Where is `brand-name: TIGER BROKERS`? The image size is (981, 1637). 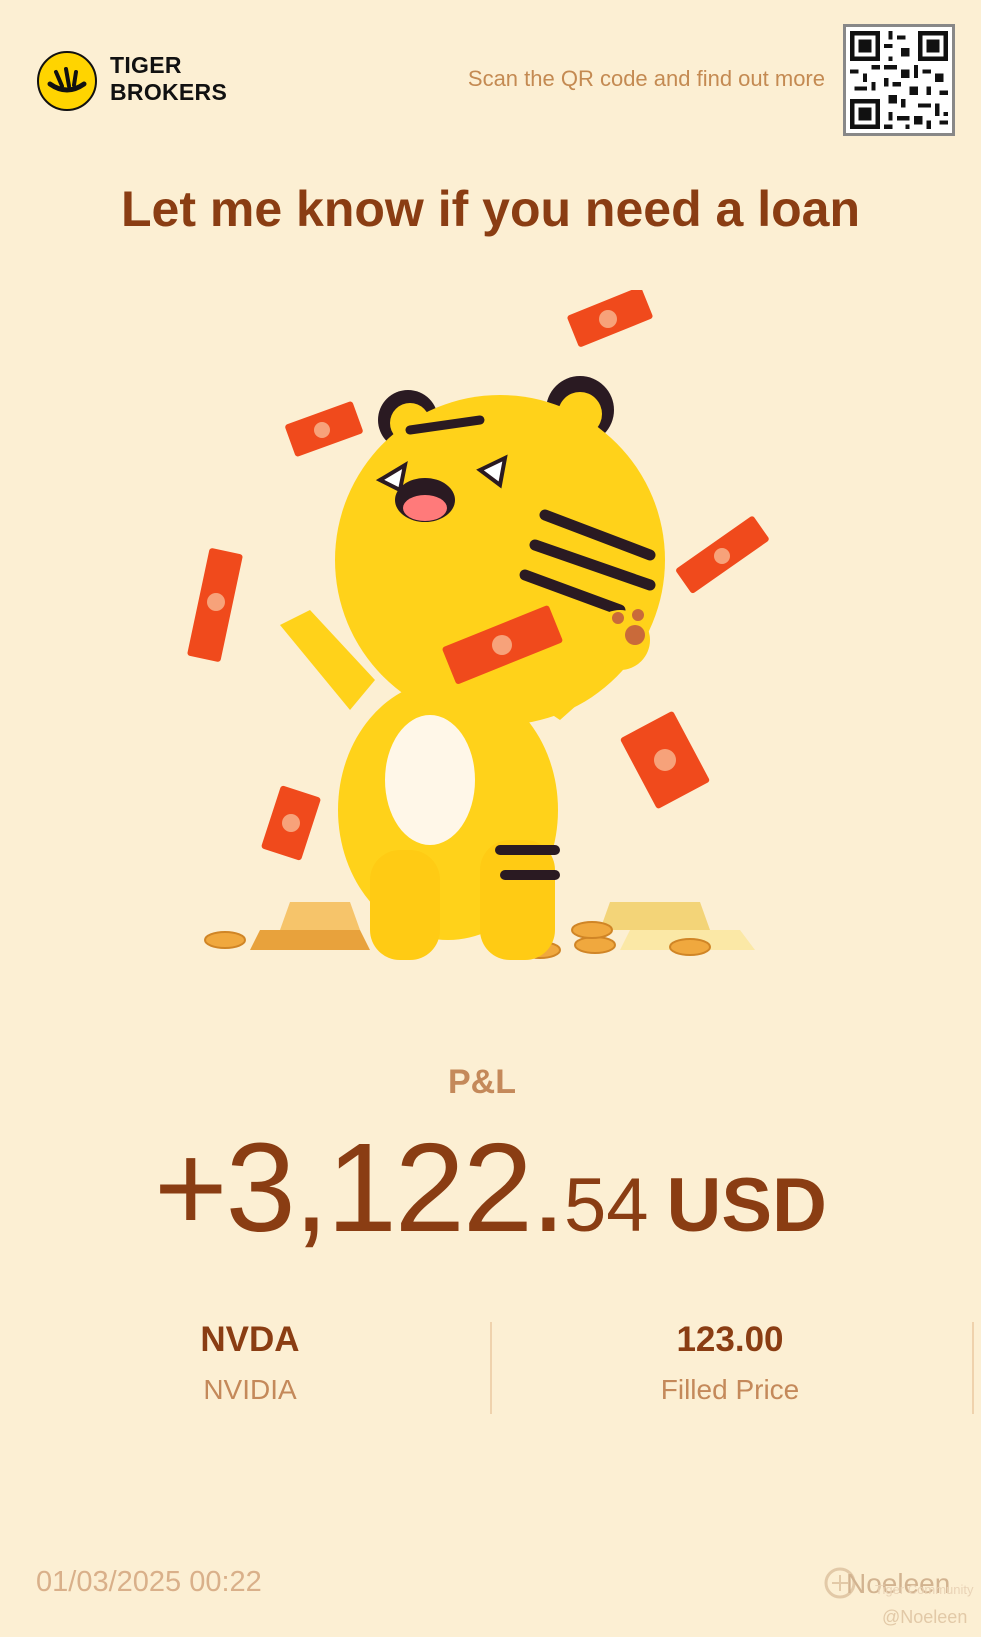
brand-name: TIGER BROKERS is located at coordinates (168, 79).